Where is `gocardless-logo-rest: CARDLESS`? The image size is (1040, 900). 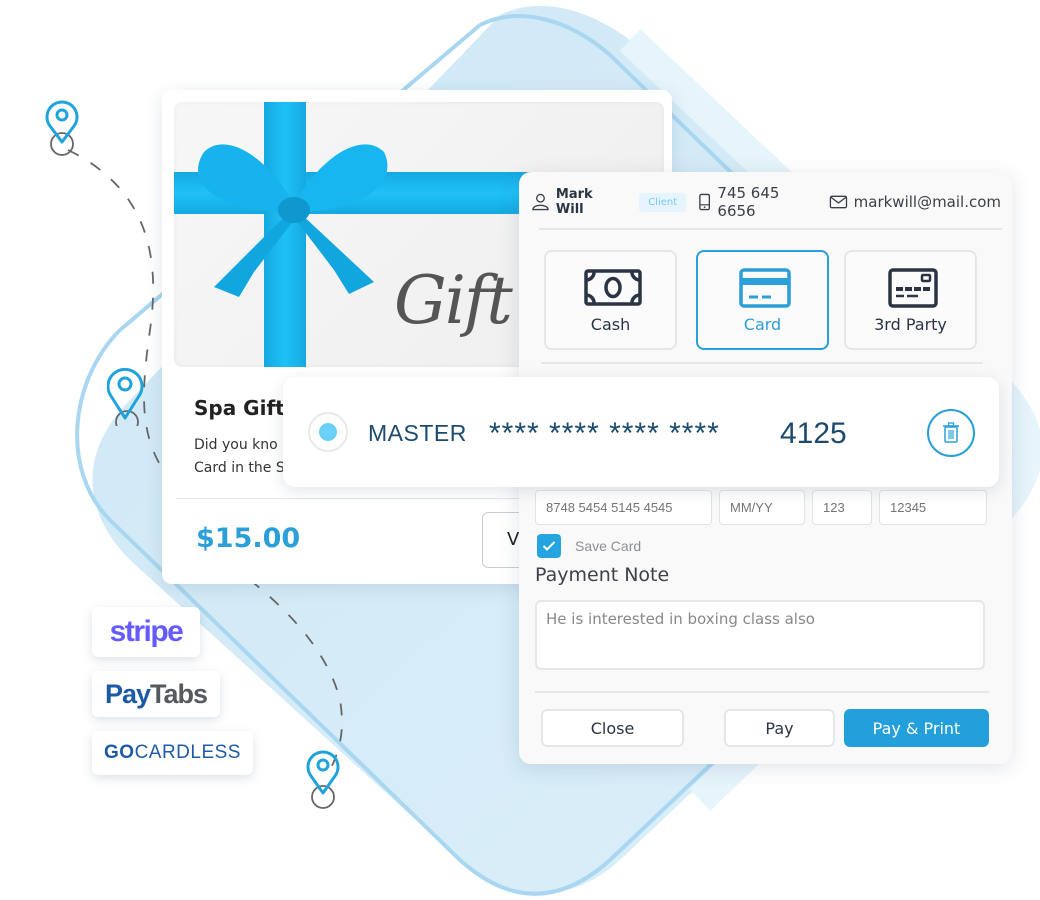 gocardless-logo-rest: CARDLESS is located at coordinates (187, 752).